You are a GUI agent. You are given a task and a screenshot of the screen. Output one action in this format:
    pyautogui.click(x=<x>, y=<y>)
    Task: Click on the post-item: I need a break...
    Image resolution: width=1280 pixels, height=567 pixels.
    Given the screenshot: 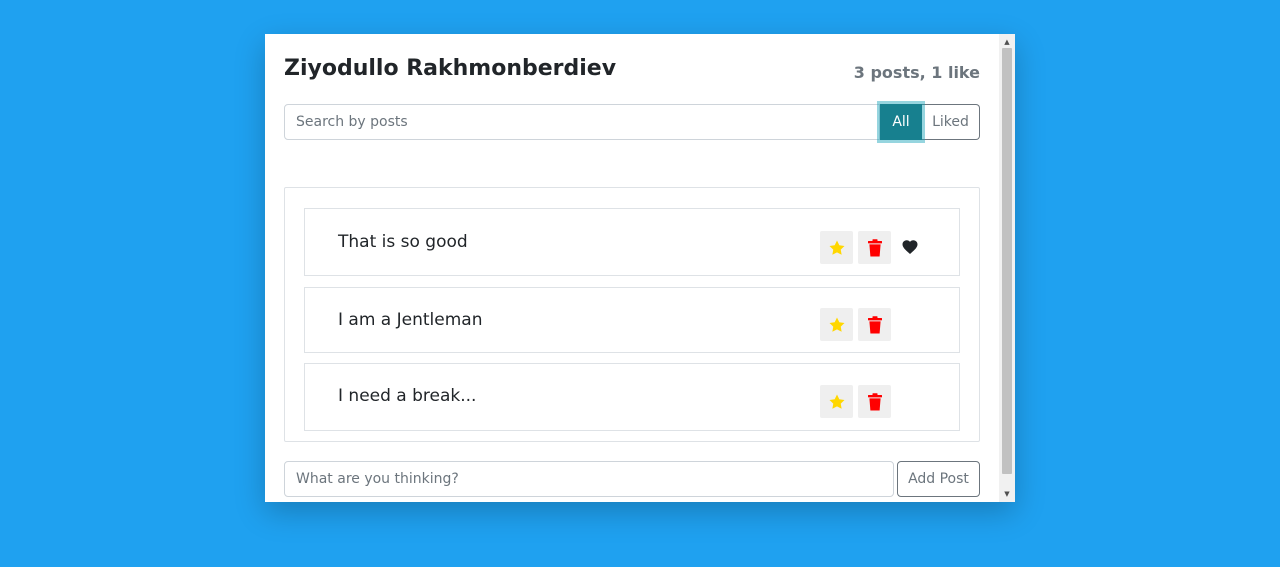 What is the action you would take?
    pyautogui.click(x=632, y=397)
    